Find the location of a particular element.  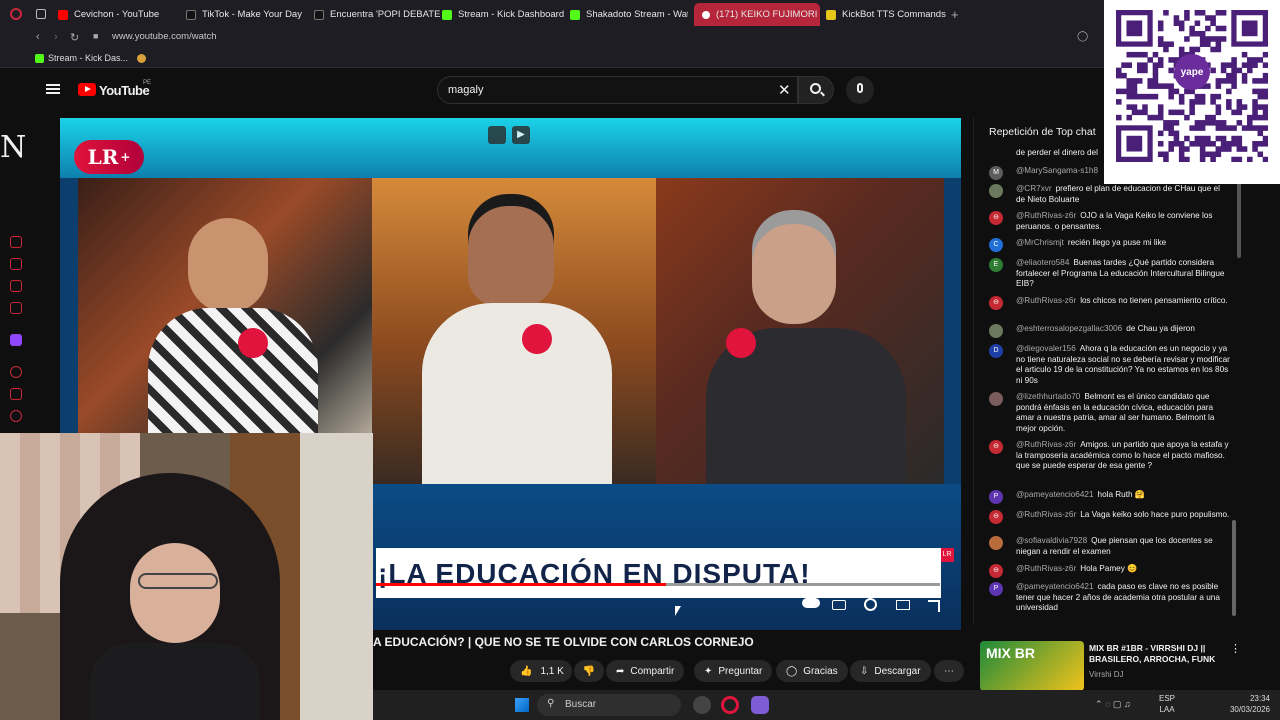

share-button: ➦ Compartir is located at coordinates (645, 671).